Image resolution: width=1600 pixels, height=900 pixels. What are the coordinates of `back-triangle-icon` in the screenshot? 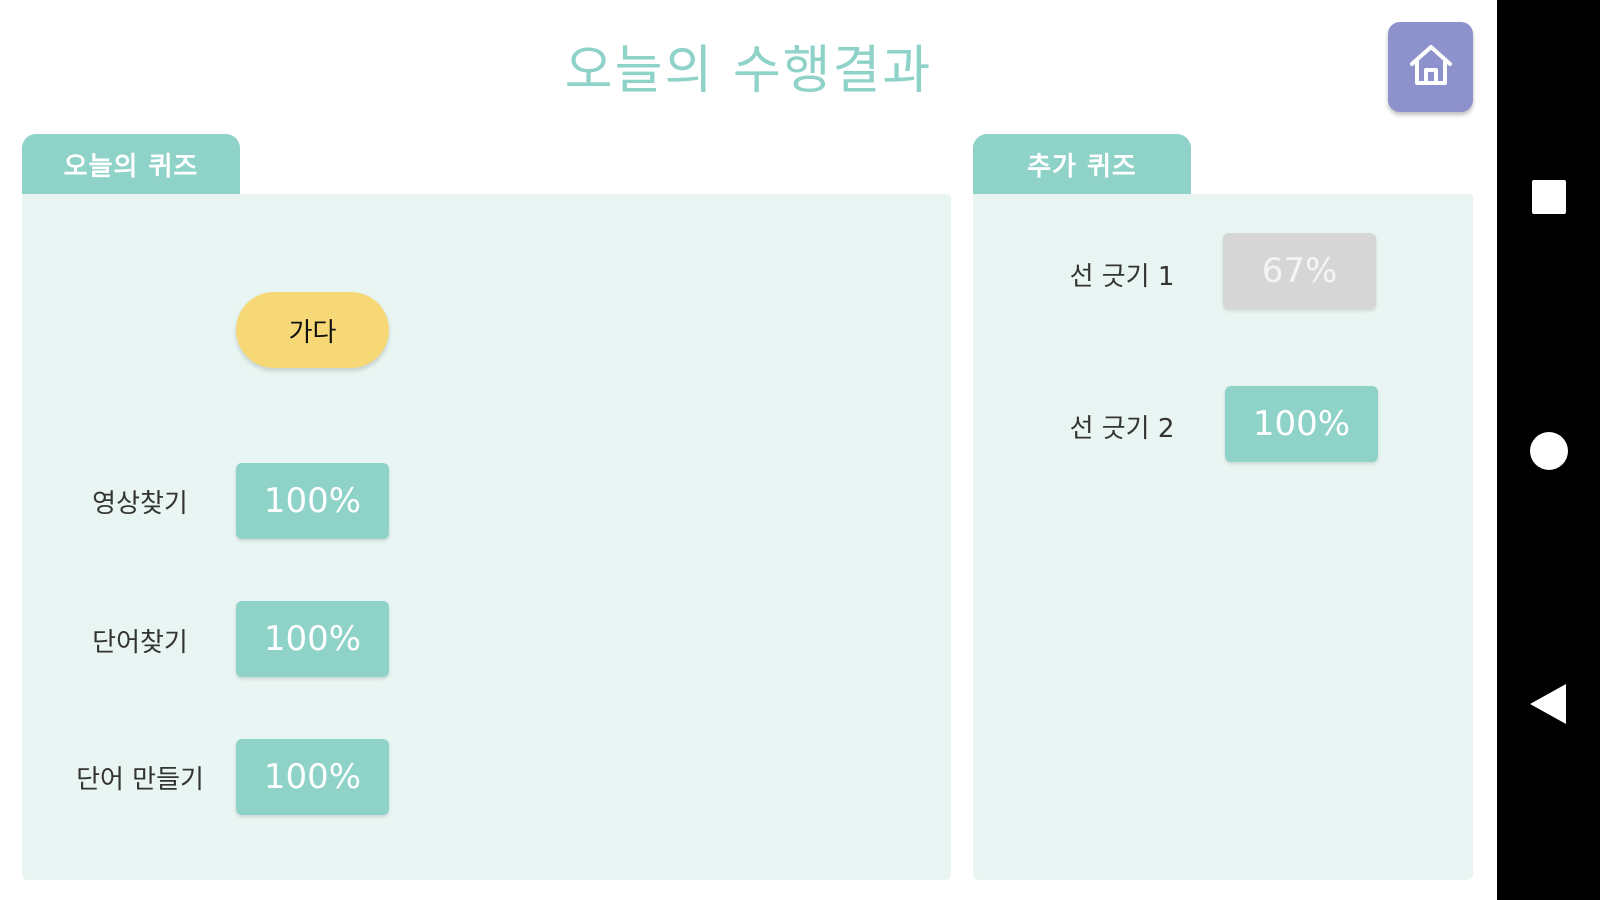 It's located at (1548, 704).